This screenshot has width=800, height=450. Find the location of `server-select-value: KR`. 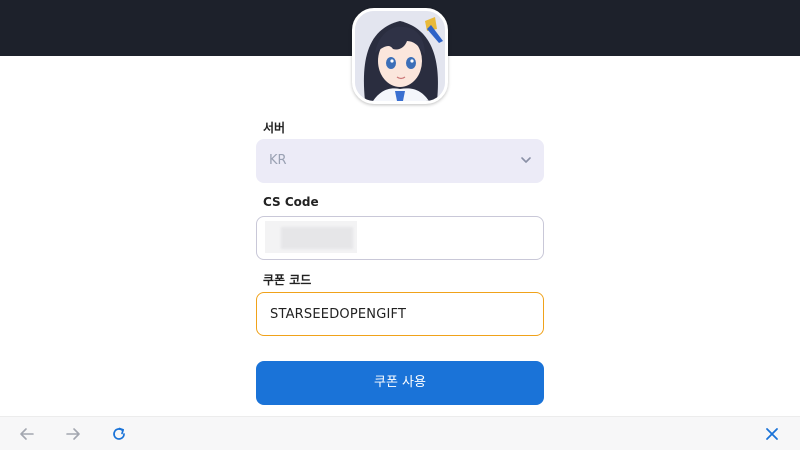

server-select-value: KR is located at coordinates (278, 160).